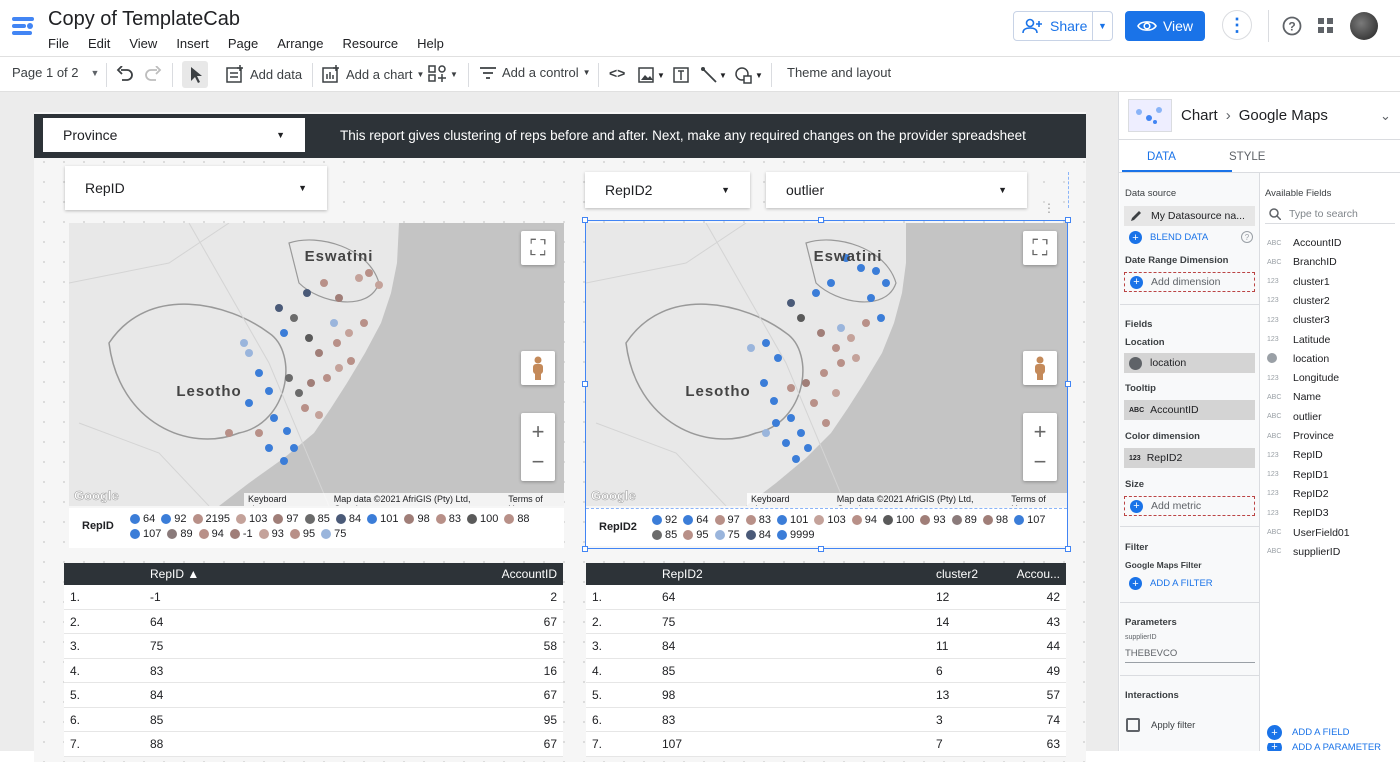 This screenshot has width=1400, height=762. Describe the element at coordinates (1237, 25) in the screenshot. I see `more-options-icon: ⋮` at that location.